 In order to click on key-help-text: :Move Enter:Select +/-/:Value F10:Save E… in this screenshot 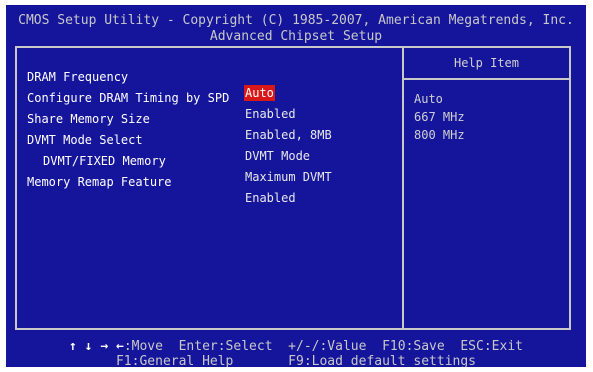, I will do `click(323, 346)`.